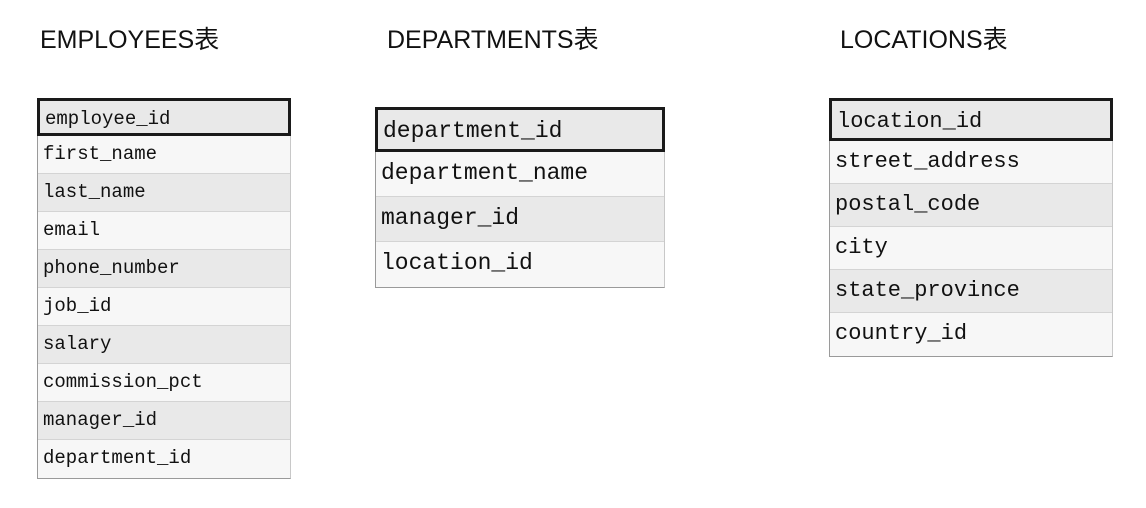 This screenshot has width=1146, height=508. I want to click on employees-field-phone-number: phone_number, so click(164, 269).